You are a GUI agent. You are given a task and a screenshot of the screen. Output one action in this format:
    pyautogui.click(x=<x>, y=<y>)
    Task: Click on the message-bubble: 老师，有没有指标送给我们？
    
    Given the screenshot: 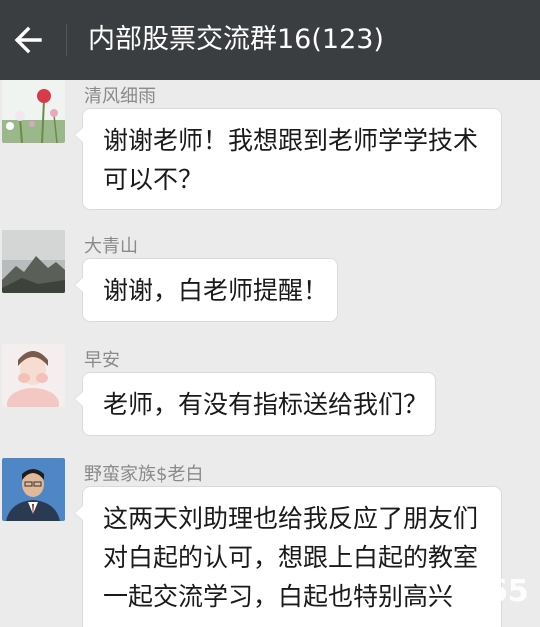 What is the action you would take?
    pyautogui.click(x=255, y=404)
    